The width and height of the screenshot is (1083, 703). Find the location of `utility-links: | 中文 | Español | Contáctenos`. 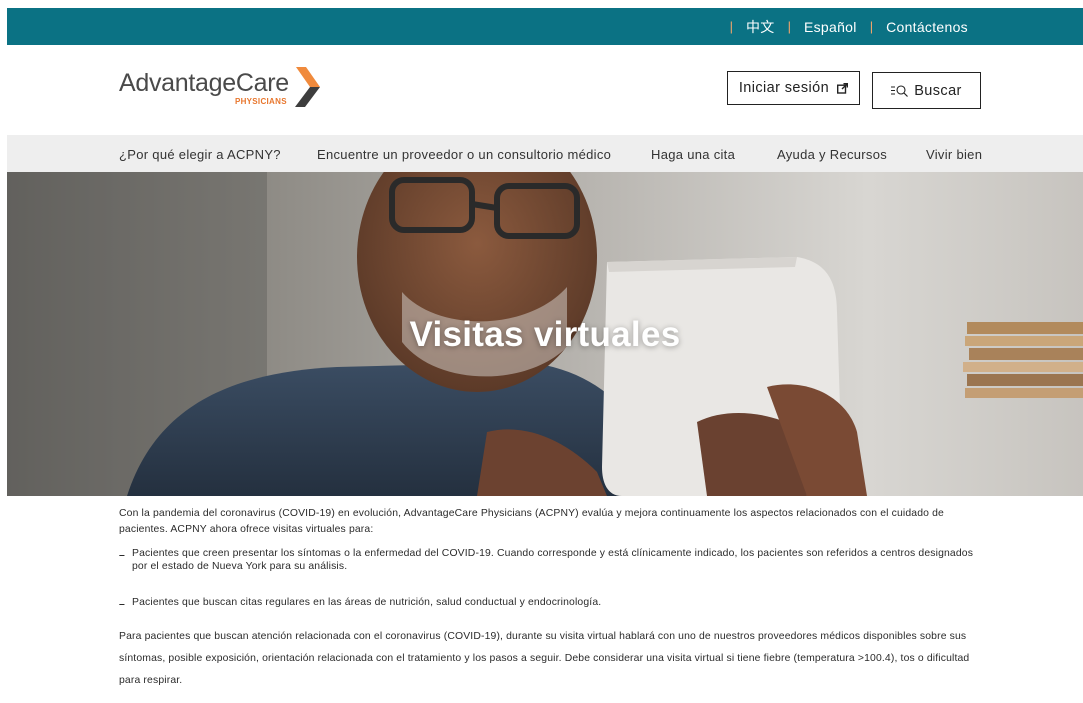

utility-links: | 中文 | Español | Contáctenos is located at coordinates (842, 26).